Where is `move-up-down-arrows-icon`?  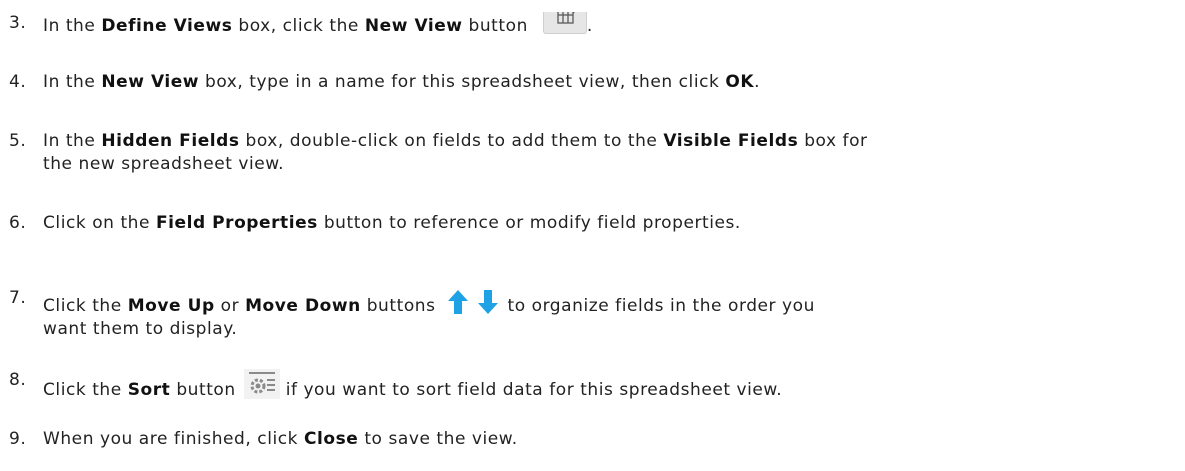 move-up-down-arrows-icon is located at coordinates (473, 302).